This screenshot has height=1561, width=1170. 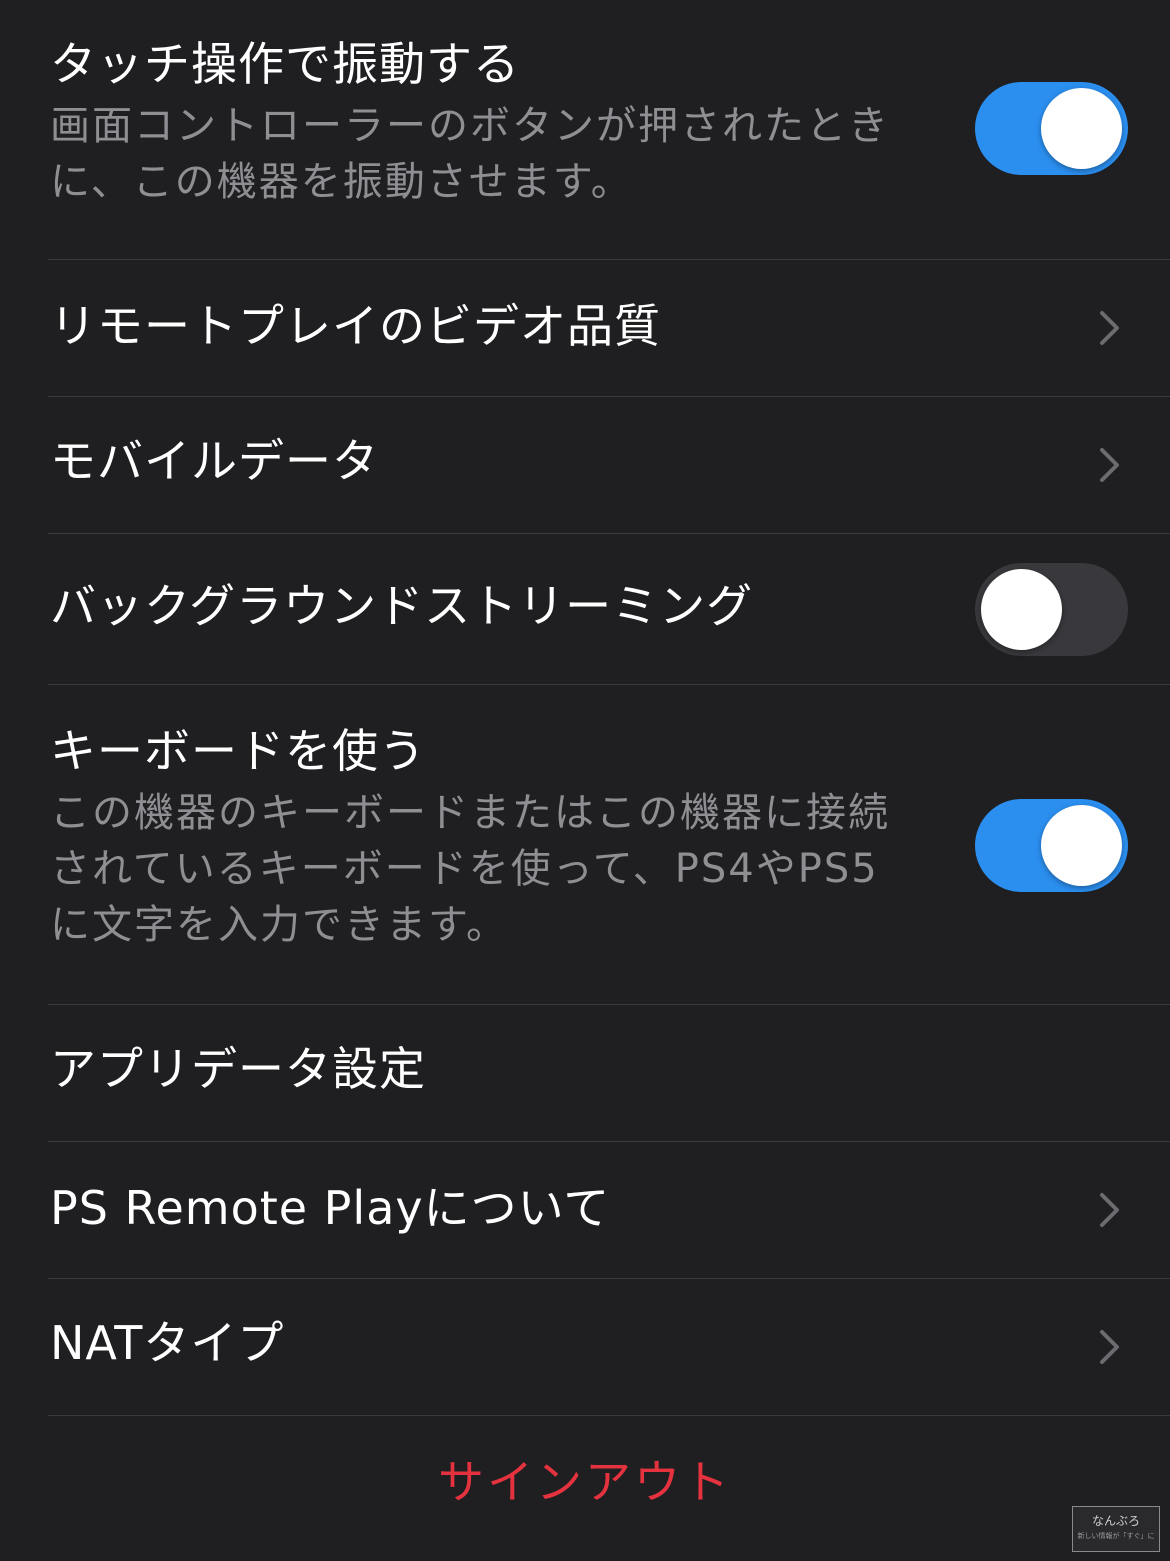 I want to click on watermark-main-text: なんぶろ, so click(x=1115, y=1521).